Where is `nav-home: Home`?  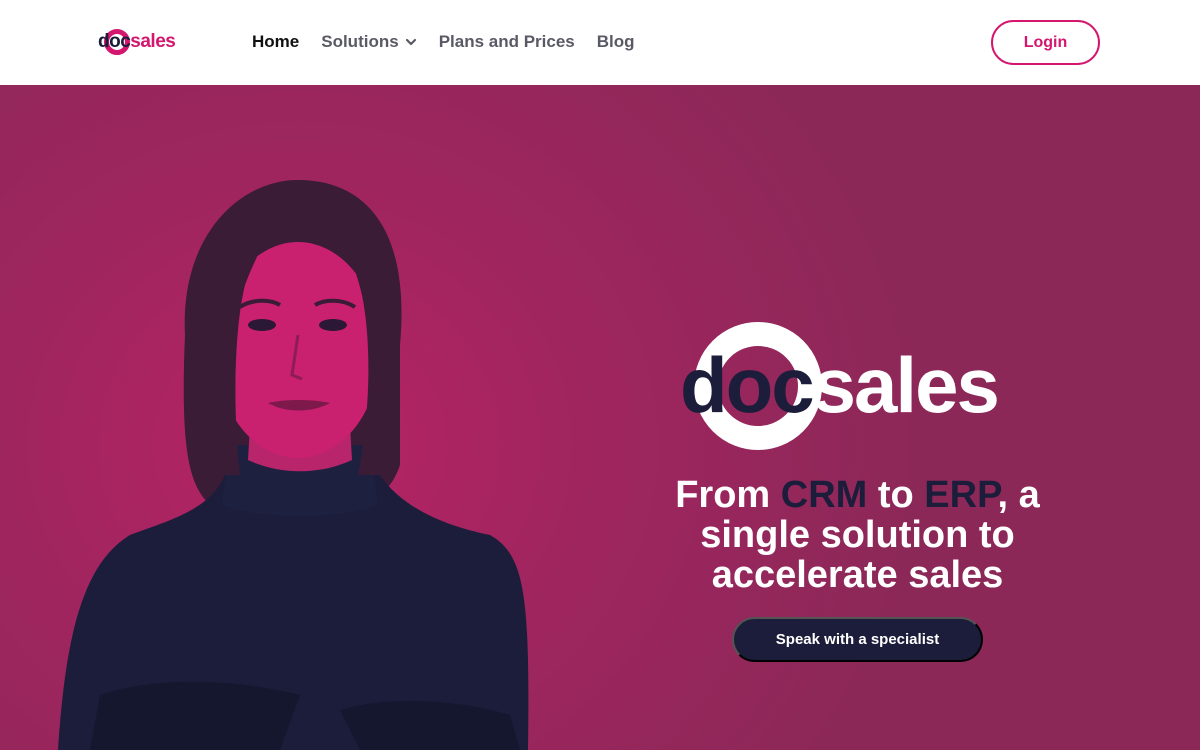
nav-home: Home is located at coordinates (275, 42).